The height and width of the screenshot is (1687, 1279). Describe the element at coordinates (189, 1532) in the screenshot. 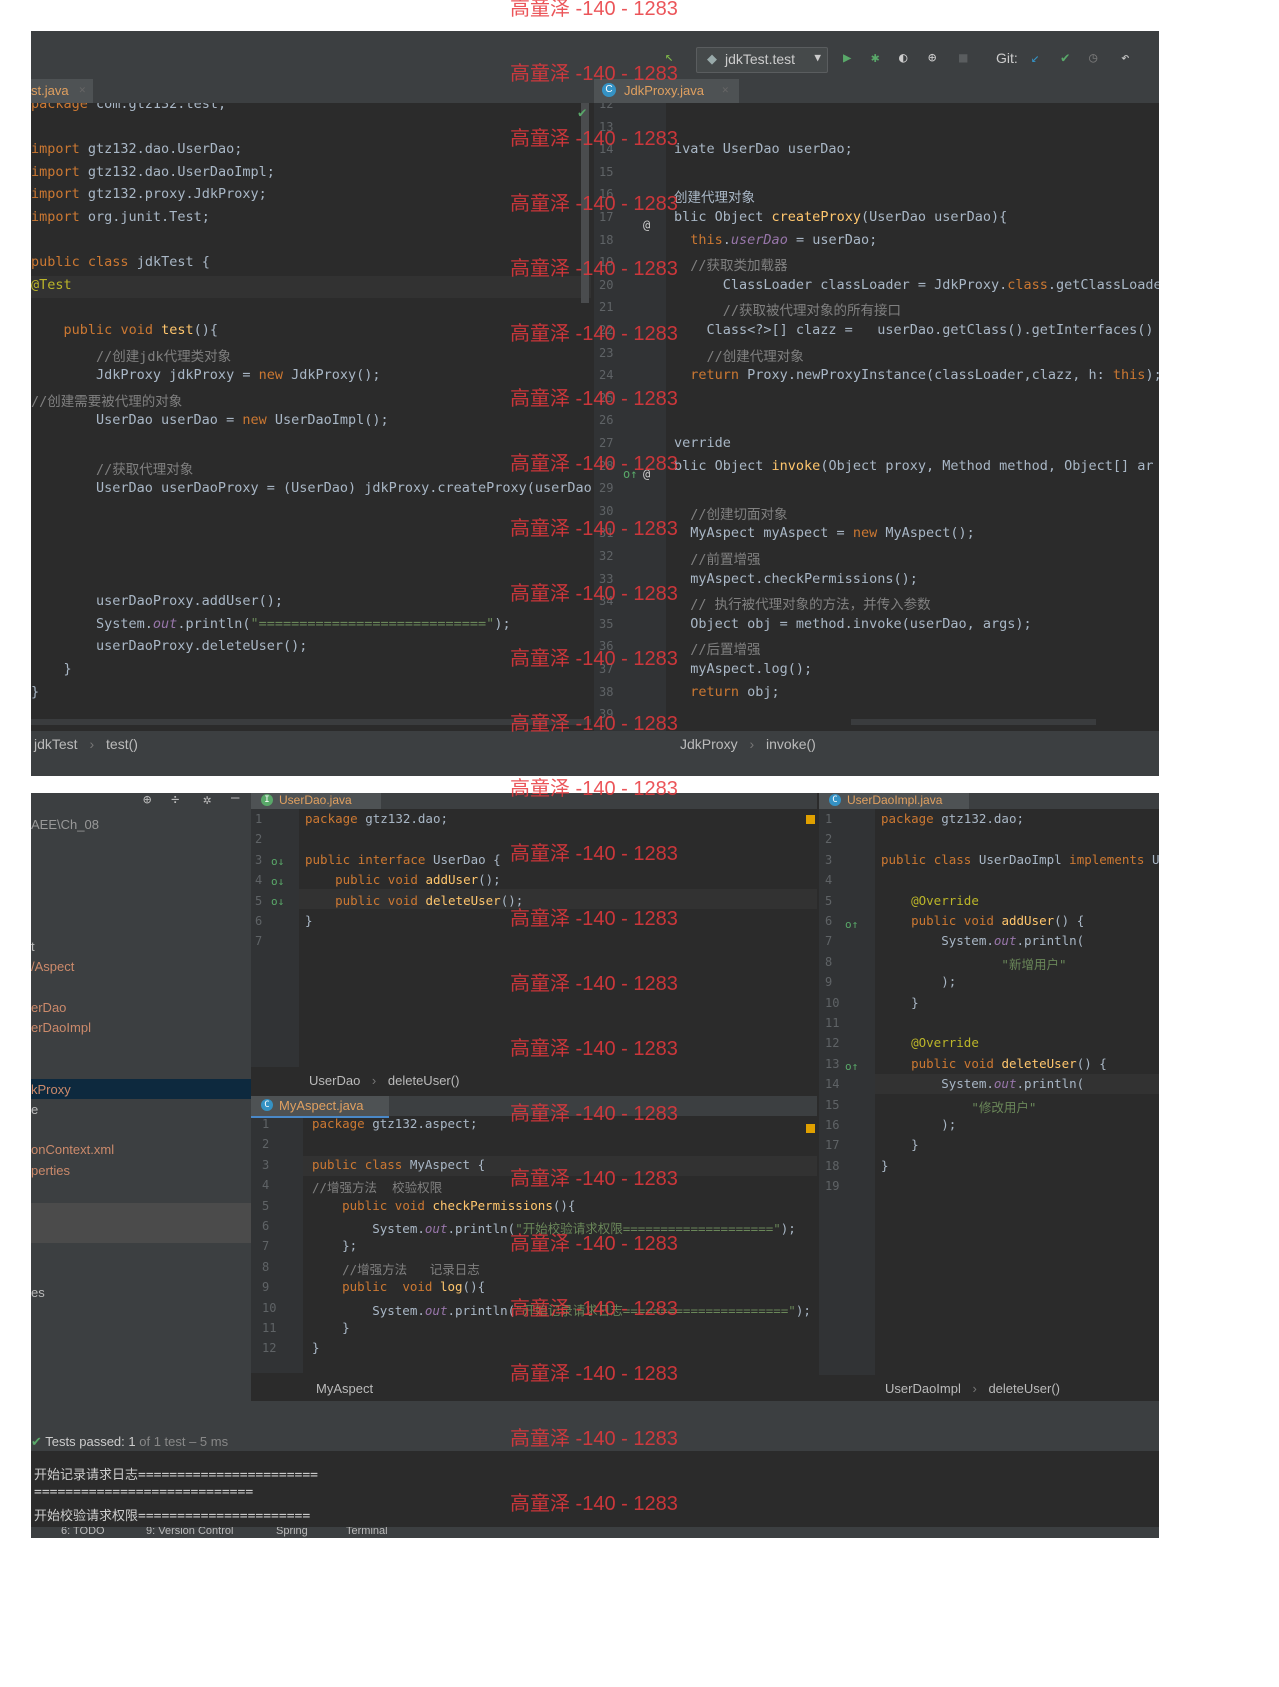

I see `tool-window-vcs: 9: Version Control` at that location.